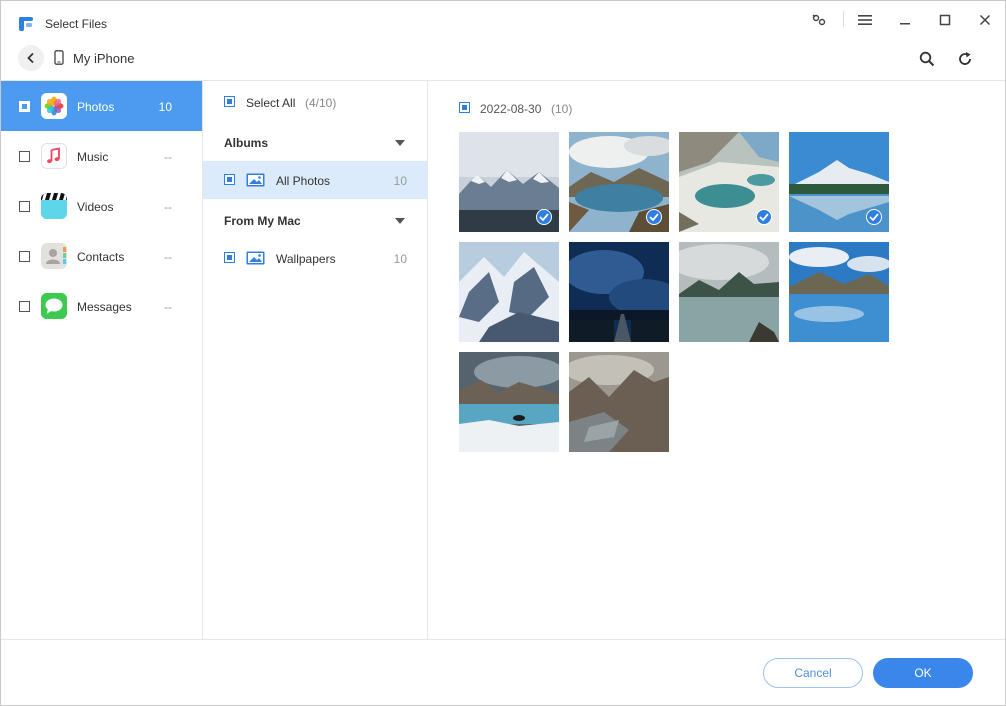 This screenshot has height=706, width=1006. I want to click on category-contacts: Contacts --, so click(101, 256).